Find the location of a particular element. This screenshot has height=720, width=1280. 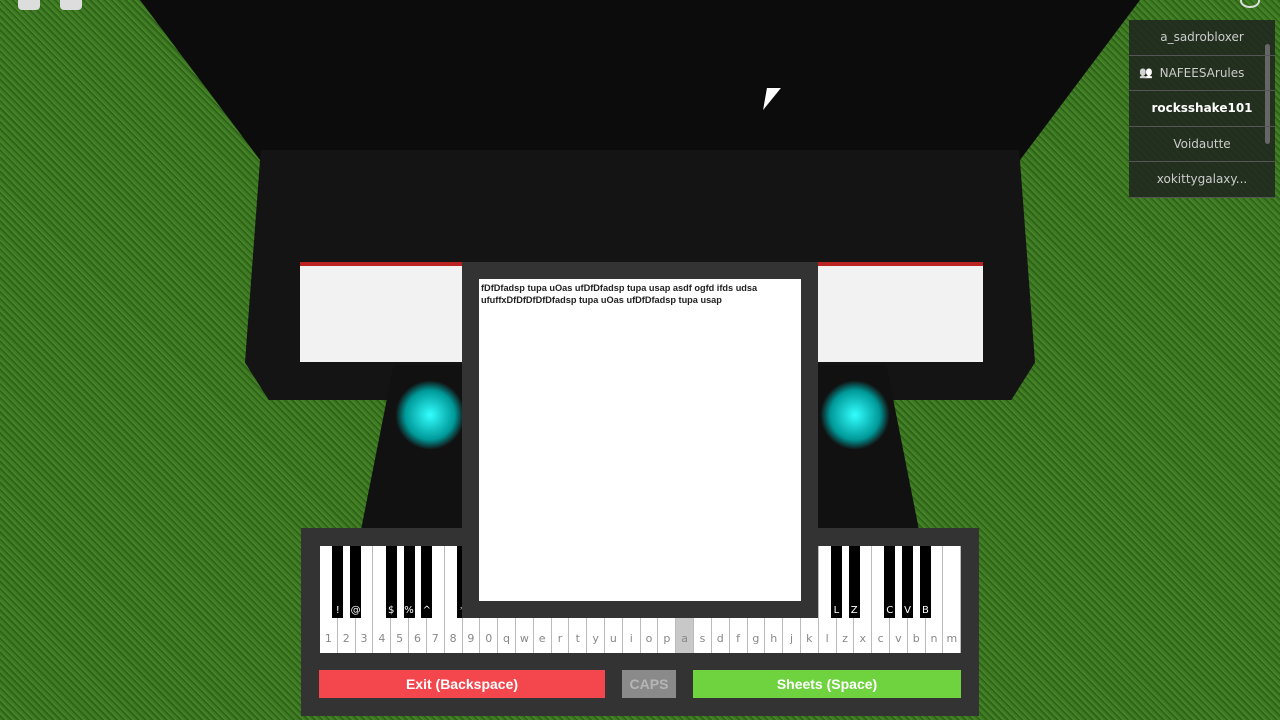

white-key: m is located at coordinates (952, 599).